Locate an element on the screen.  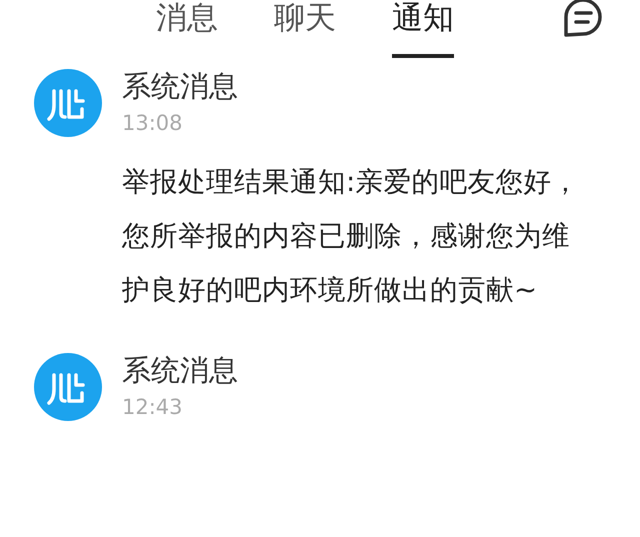
tab: 聊天 is located at coordinates (305, 29).